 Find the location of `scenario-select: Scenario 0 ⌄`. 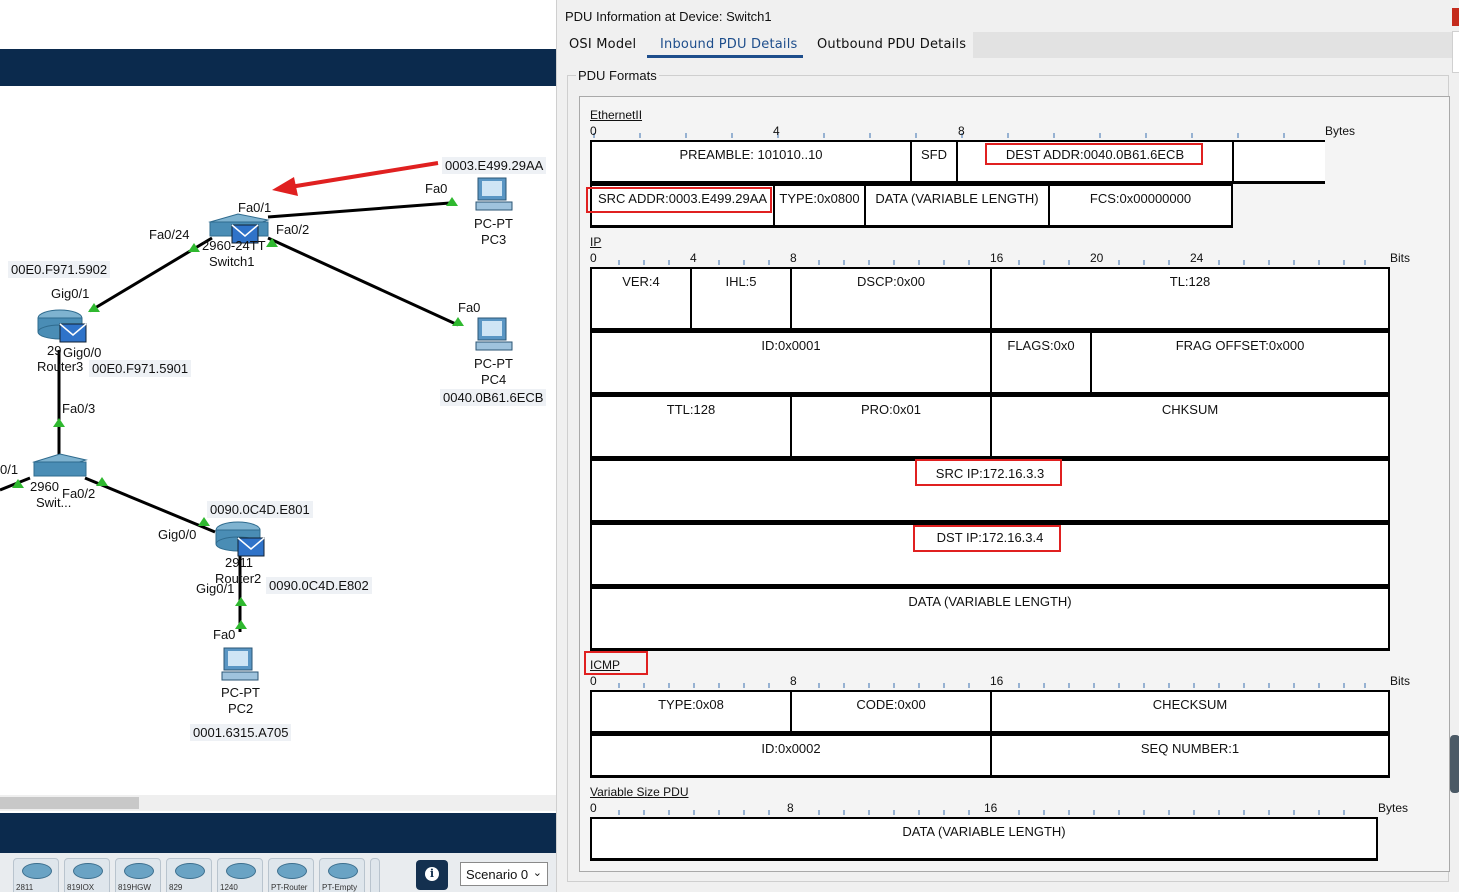

scenario-select: Scenario 0 ⌄ is located at coordinates (504, 874).